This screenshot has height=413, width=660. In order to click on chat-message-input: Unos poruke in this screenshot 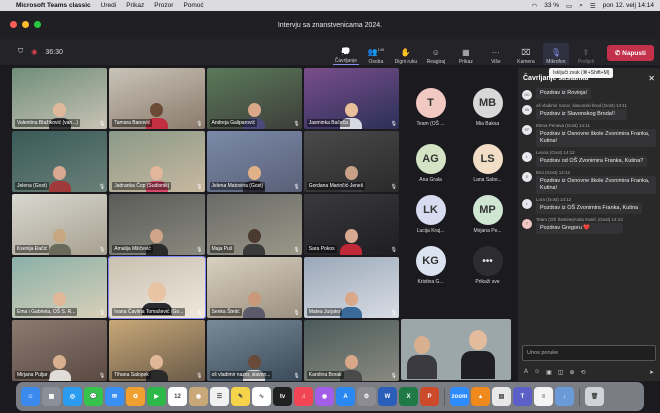, I will do `click(589, 353)`.